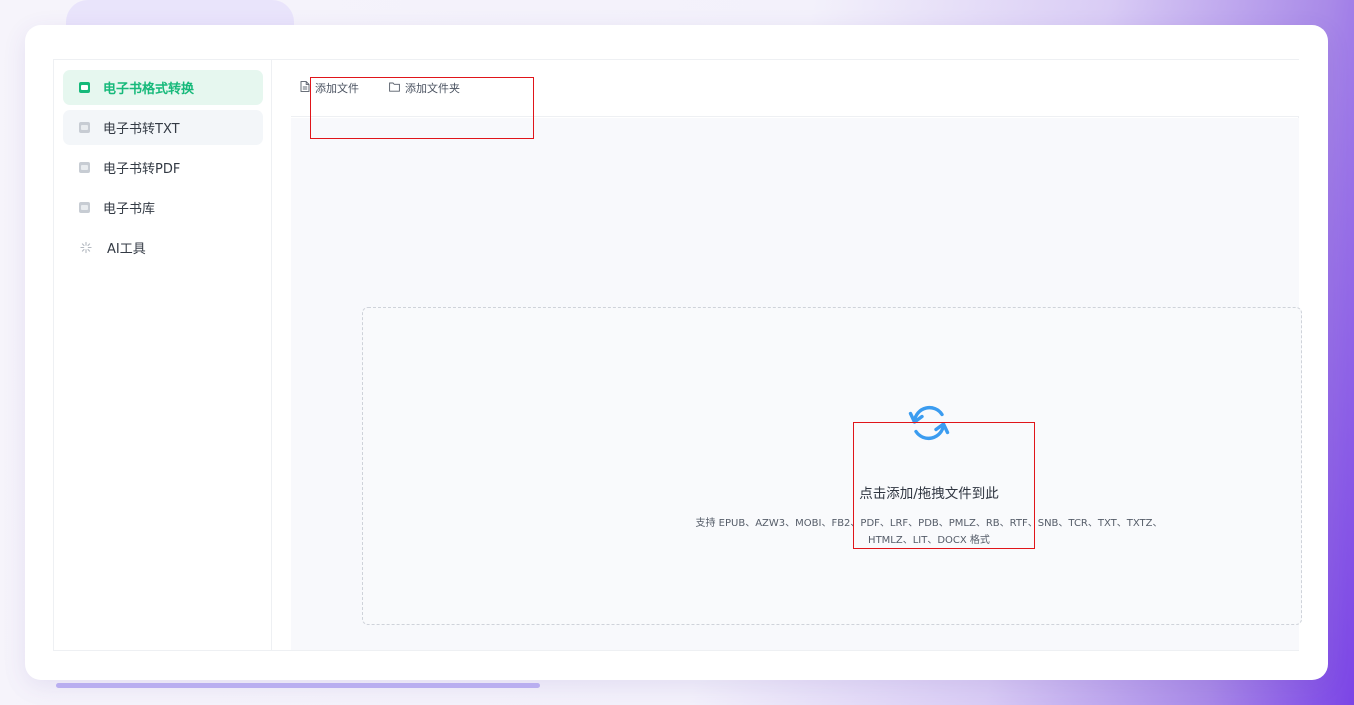  What do you see at coordinates (929, 494) in the screenshot?
I see `dropzone-title: 点击添加/拖拽文件到此` at bounding box center [929, 494].